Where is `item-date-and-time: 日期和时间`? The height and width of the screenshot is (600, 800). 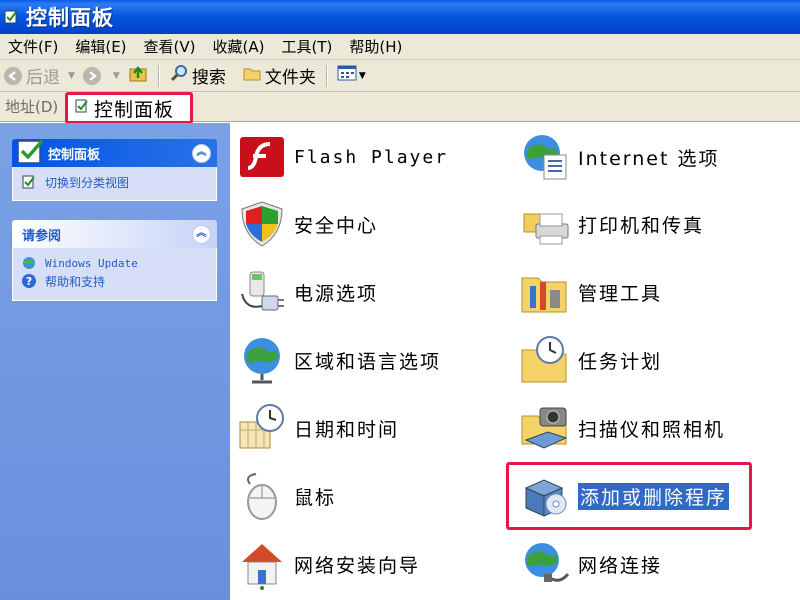
item-date-and-time: 日期和时间 is located at coordinates (317, 428).